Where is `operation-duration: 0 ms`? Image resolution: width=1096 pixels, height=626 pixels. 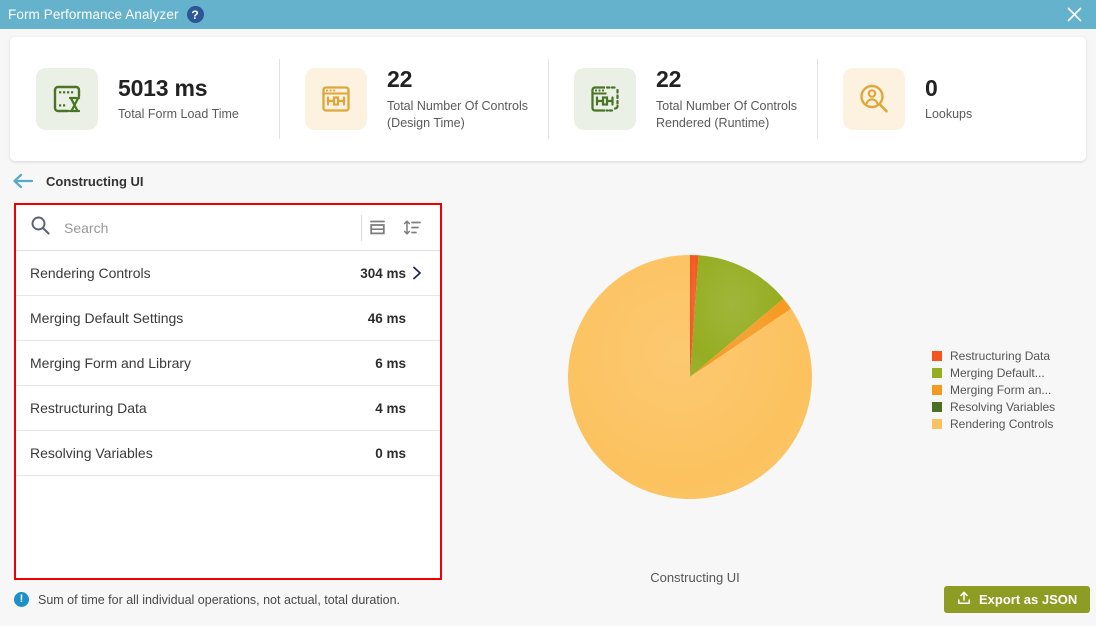
operation-duration: 0 ms is located at coordinates (390, 453).